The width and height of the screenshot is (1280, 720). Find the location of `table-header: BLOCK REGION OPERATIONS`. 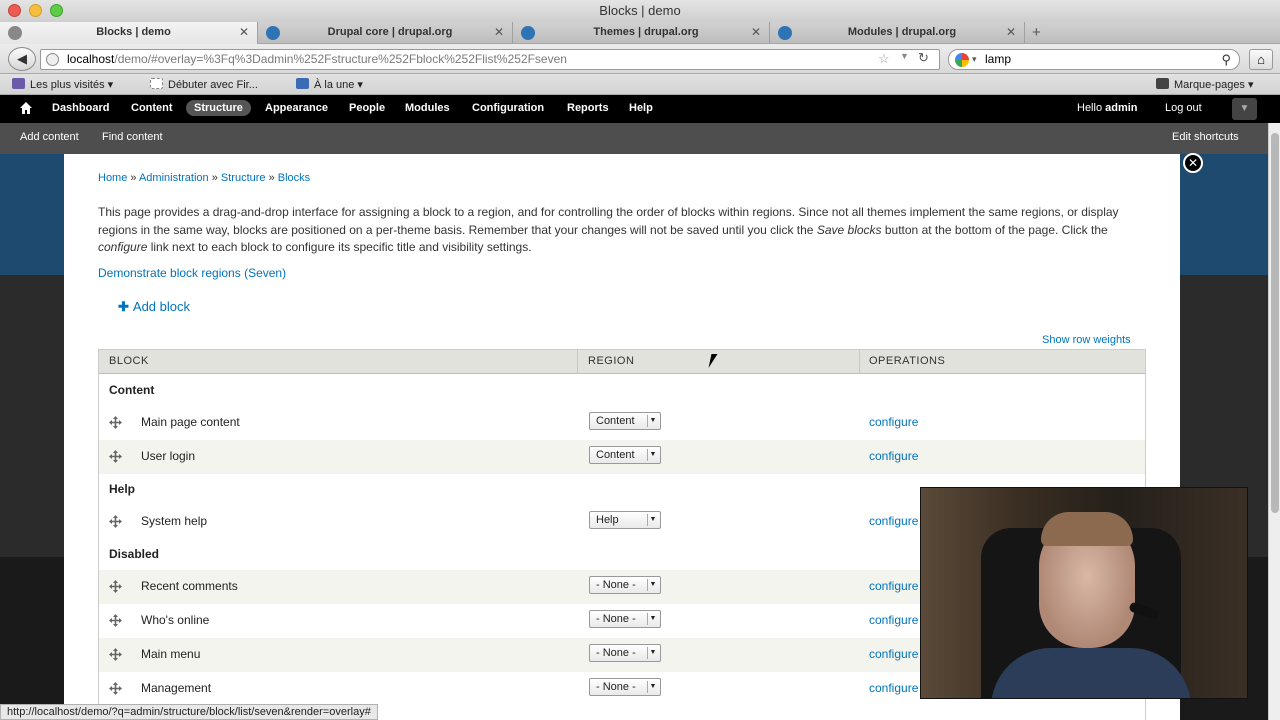

table-header: BLOCK REGION OPERATIONS is located at coordinates (622, 362).